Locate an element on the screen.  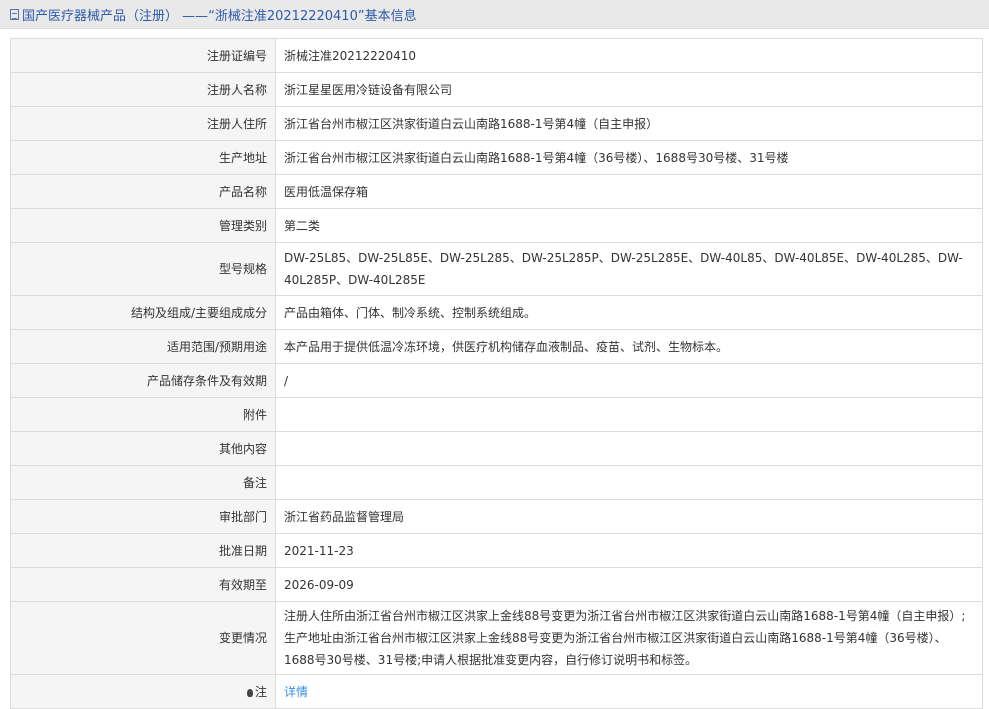
field-label: 适用范围/预期用途 is located at coordinates (143, 346).